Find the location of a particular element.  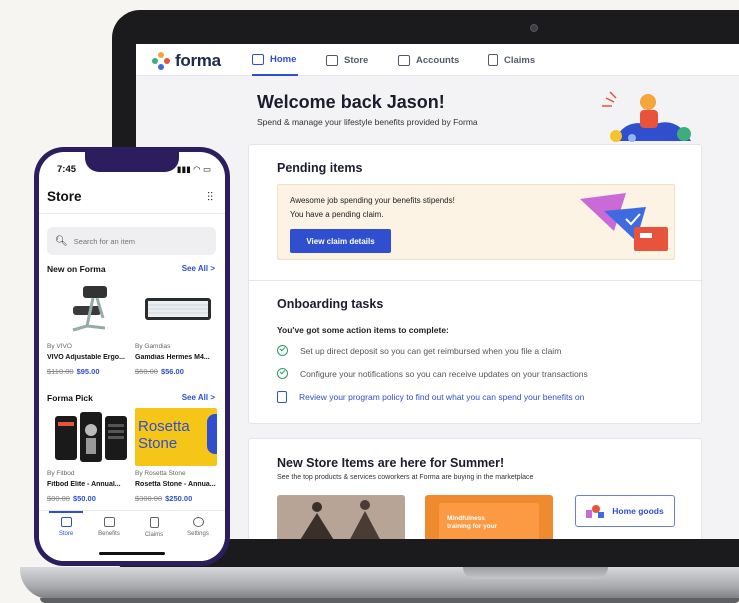

store-promo-title: New Store Items are here for Summer! is located at coordinates (391, 463).